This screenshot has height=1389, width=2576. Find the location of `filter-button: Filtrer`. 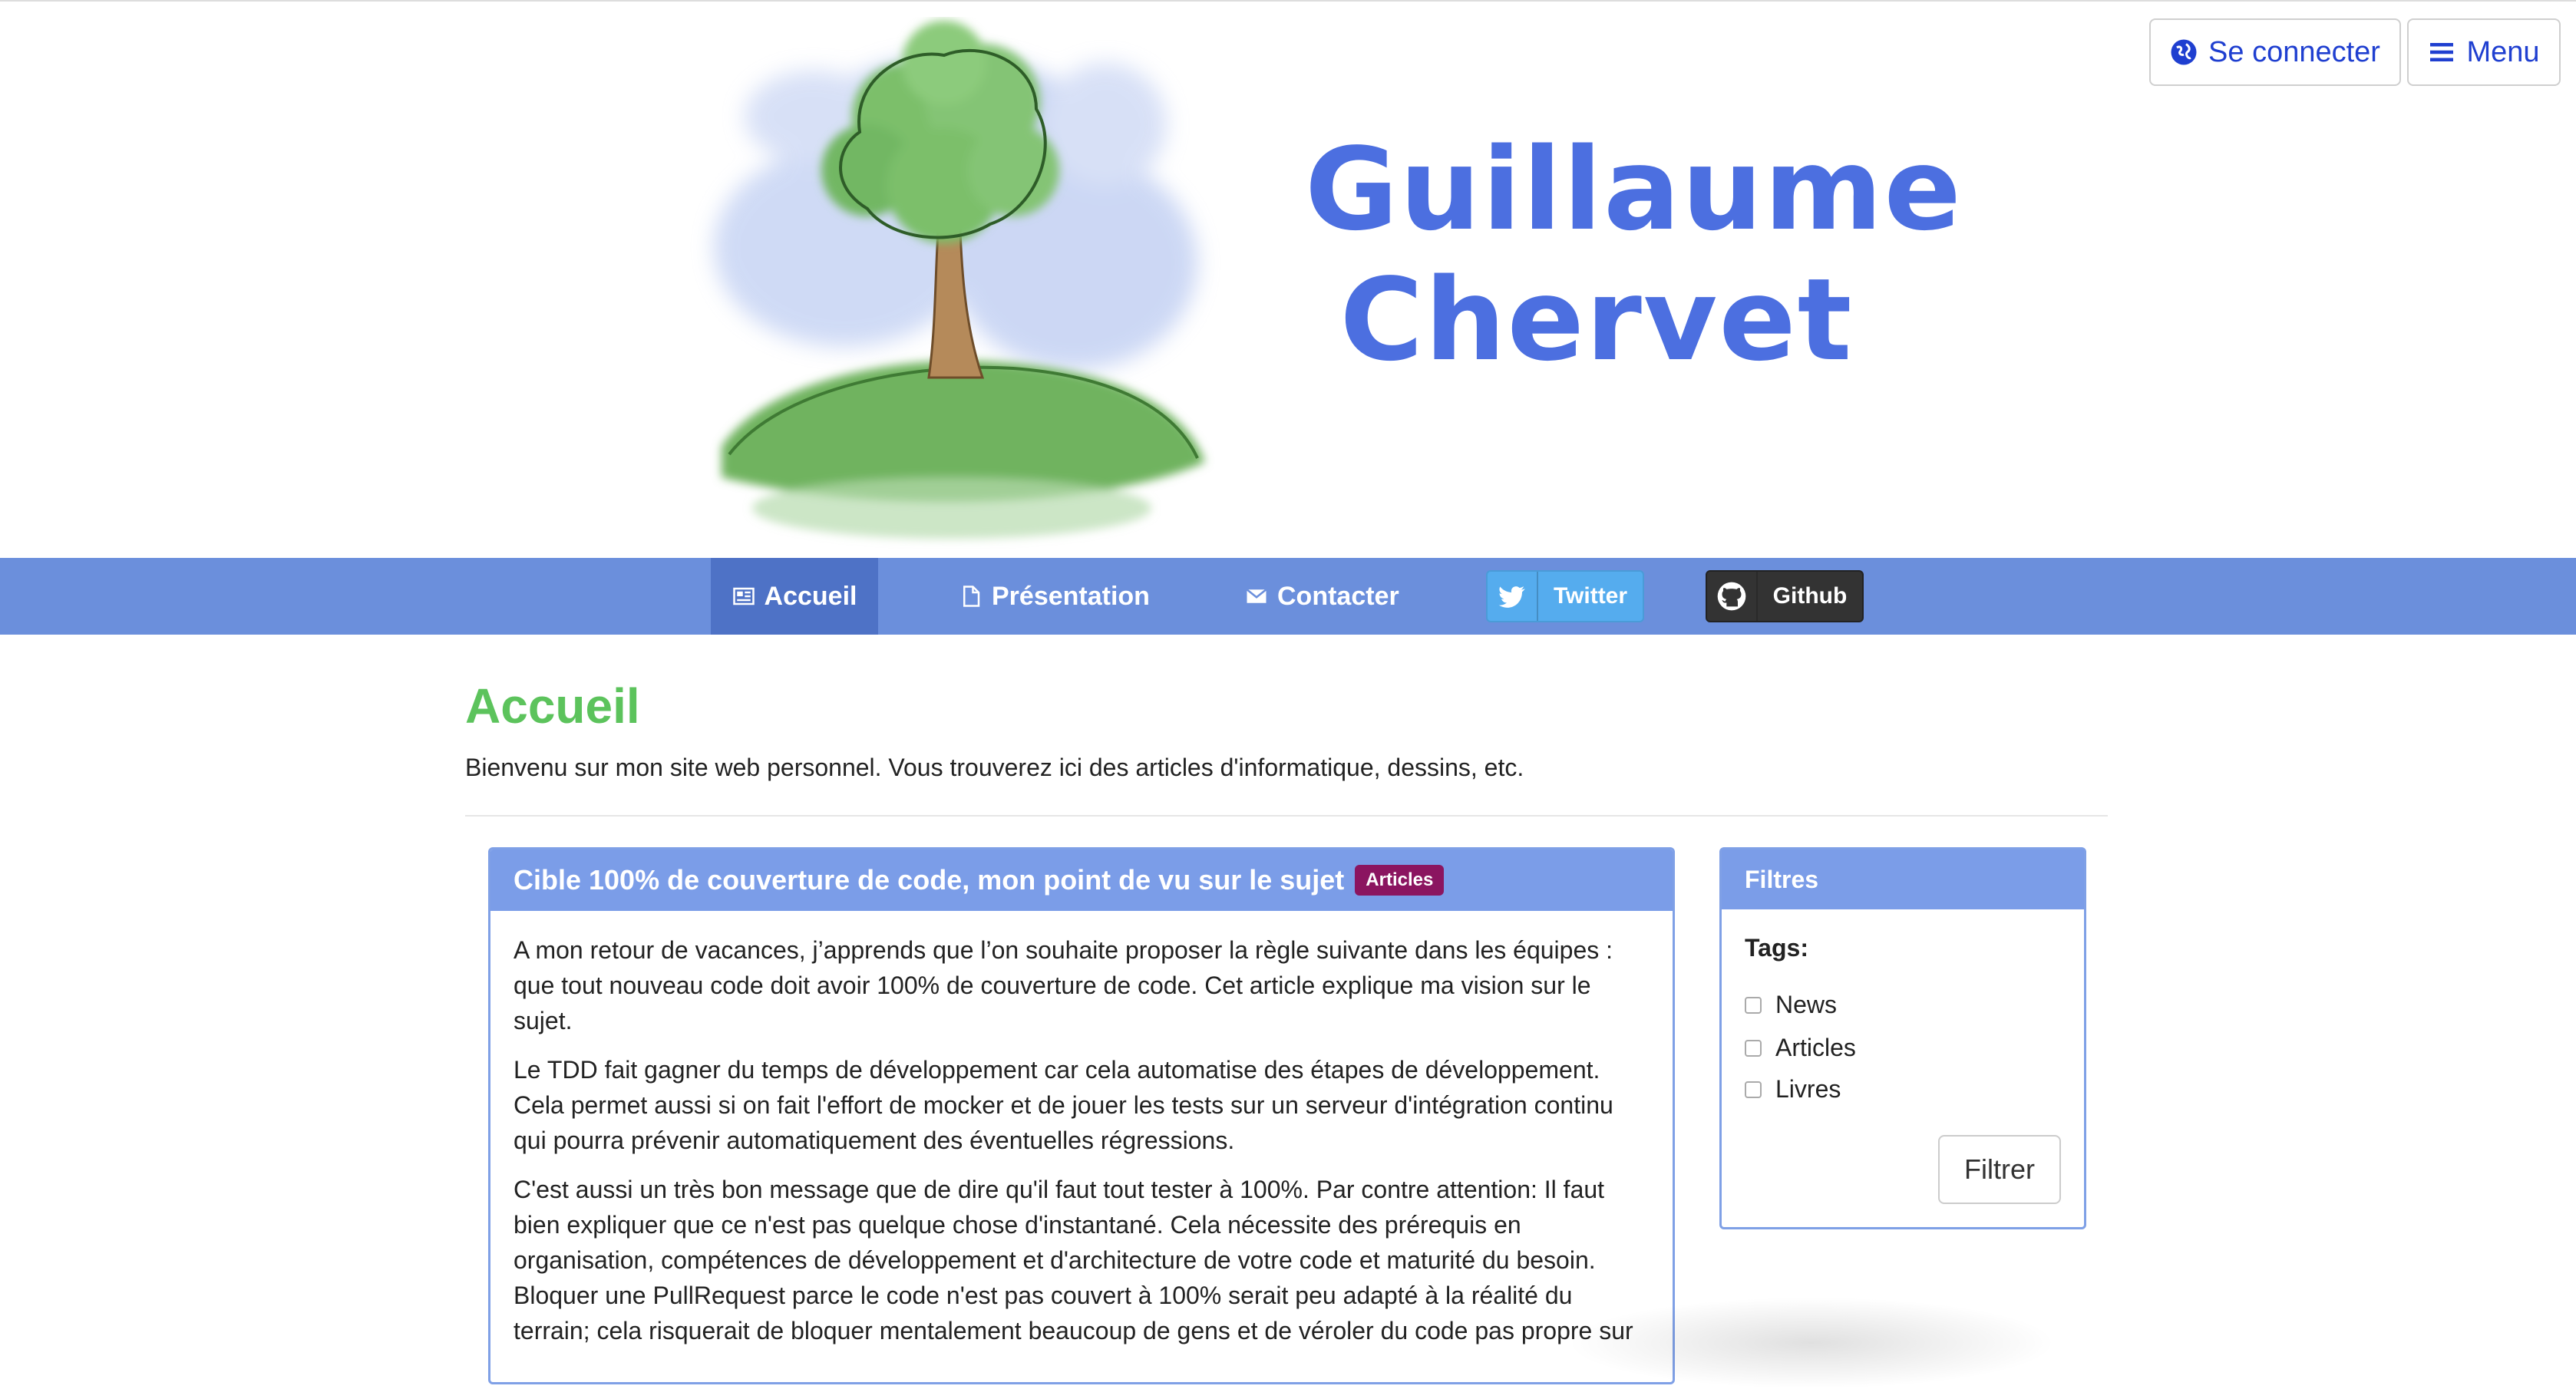

filter-button: Filtrer is located at coordinates (1999, 1169).